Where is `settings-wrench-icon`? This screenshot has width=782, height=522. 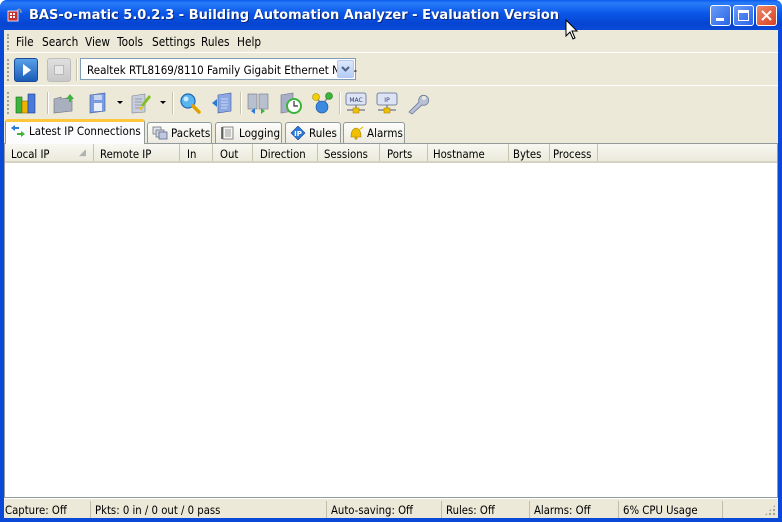 settings-wrench-icon is located at coordinates (418, 103).